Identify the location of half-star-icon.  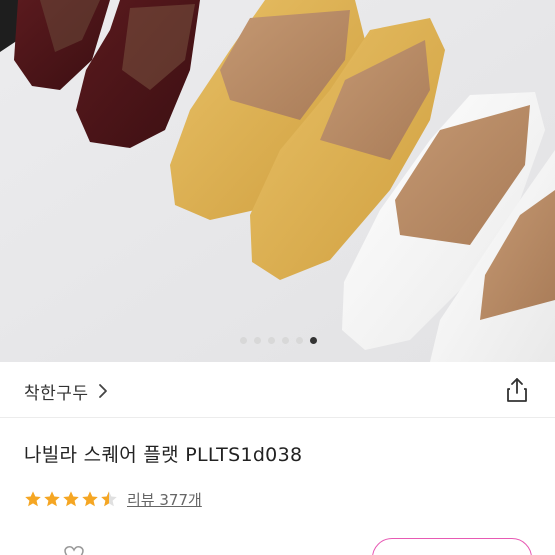
(109, 499).